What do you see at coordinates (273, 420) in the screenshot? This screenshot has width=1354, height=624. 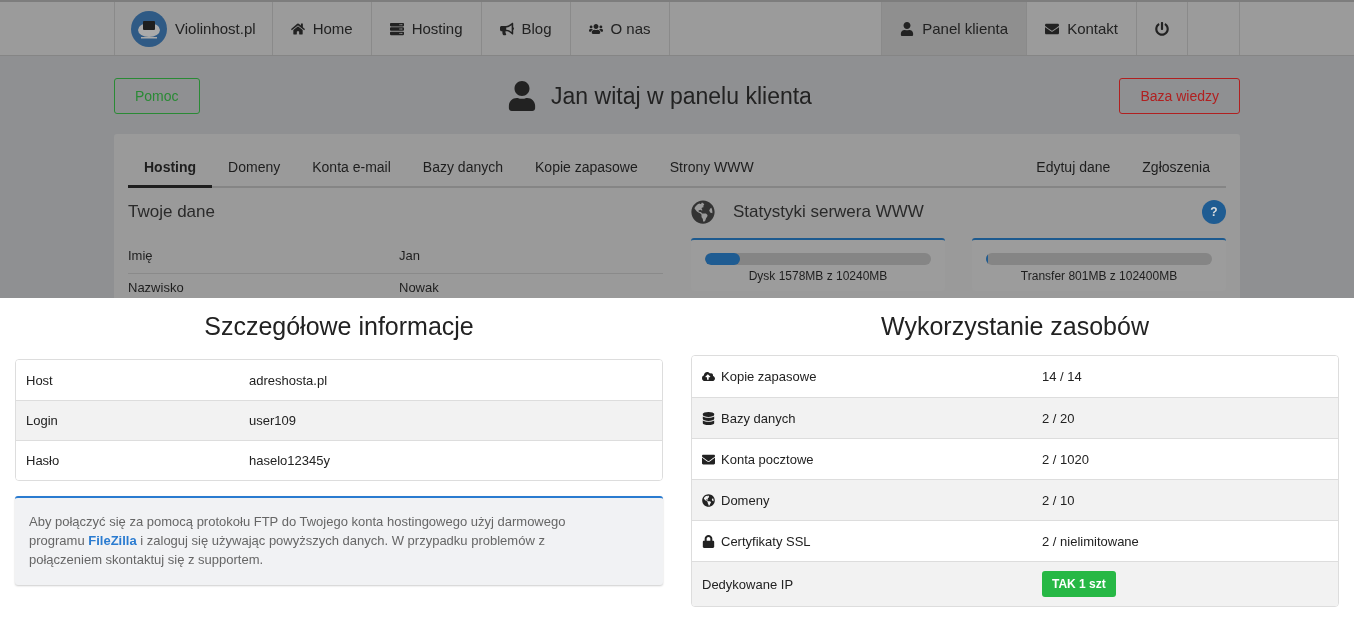 I see `field-value: user109` at bounding box center [273, 420].